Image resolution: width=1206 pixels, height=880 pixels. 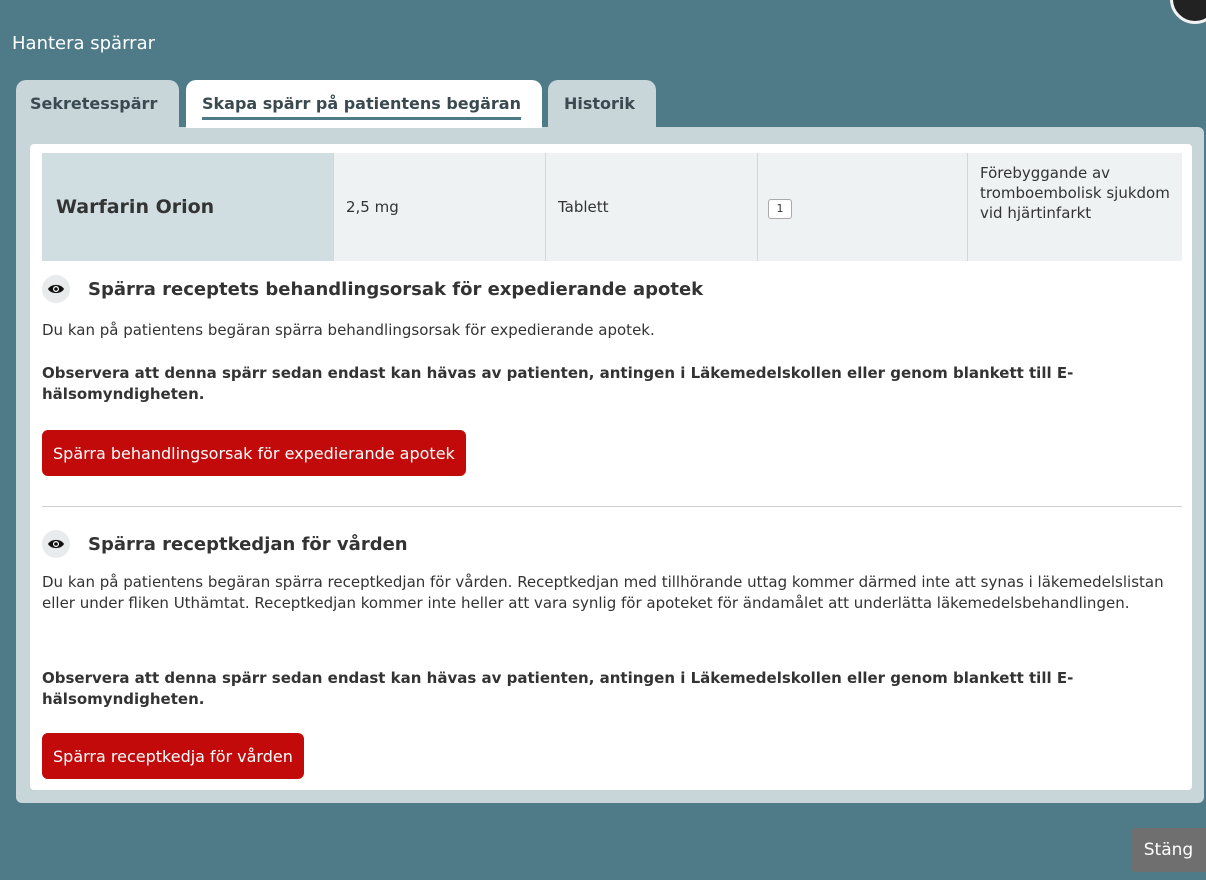 I want to click on section-divider, so click(x=612, y=506).